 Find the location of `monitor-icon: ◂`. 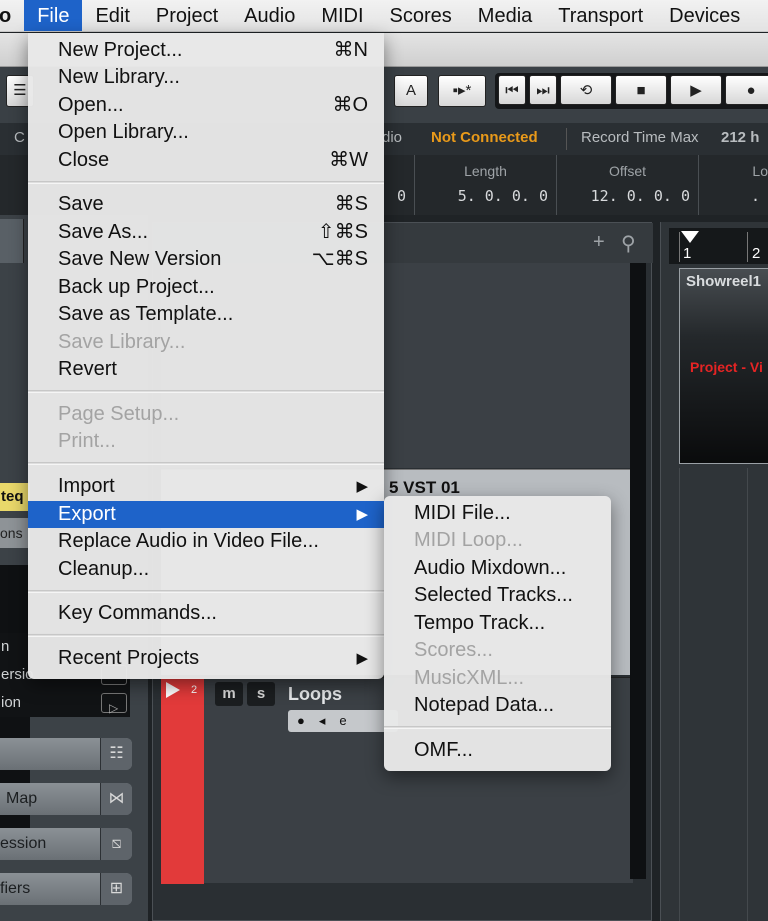

monitor-icon: ◂ is located at coordinates (329, 720).